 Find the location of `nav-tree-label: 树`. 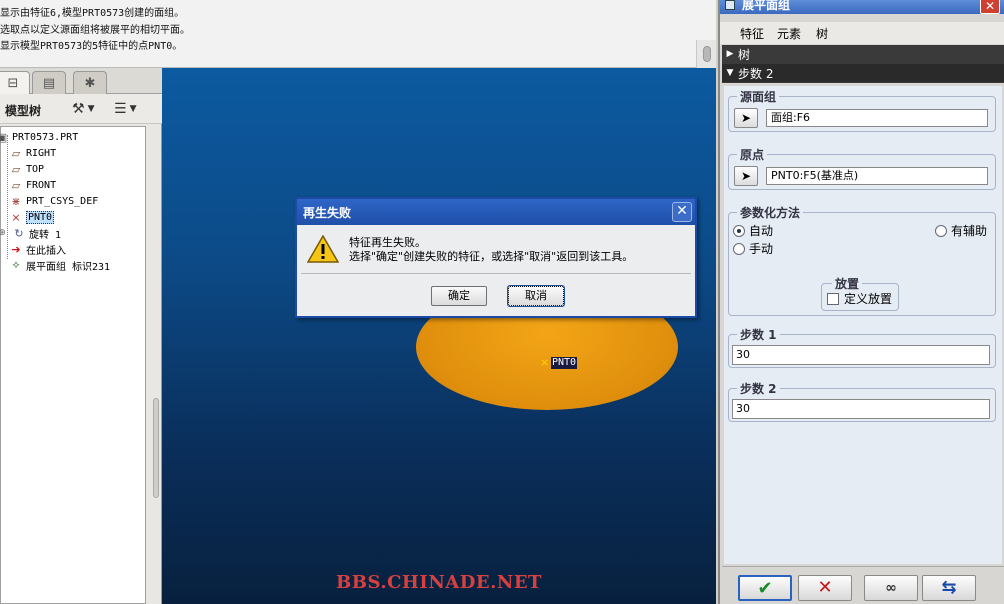

nav-tree-label: 树 is located at coordinates (744, 54).